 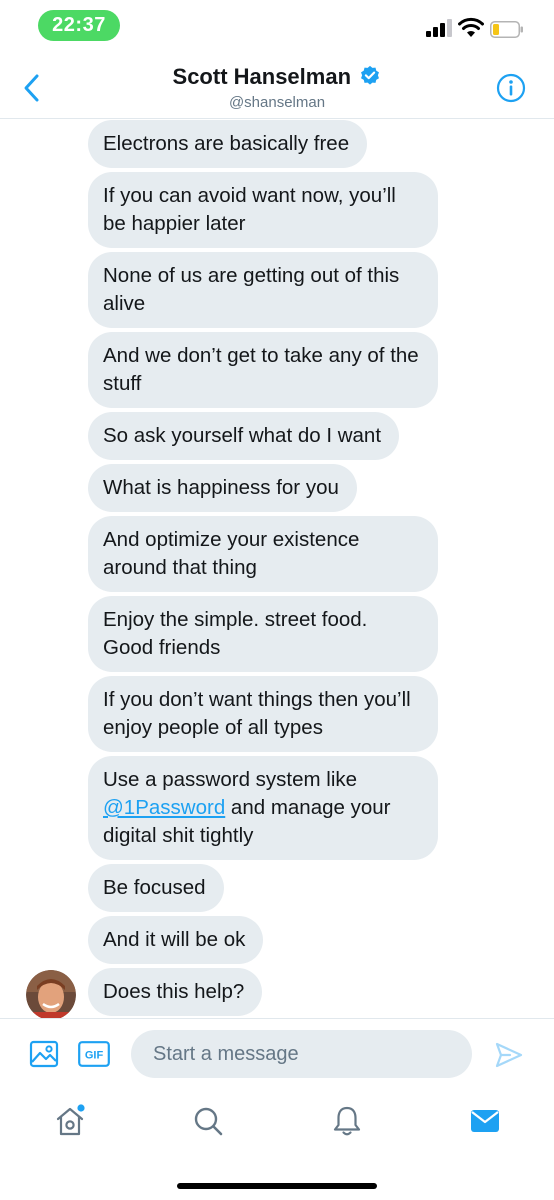 What do you see at coordinates (262, 76) in the screenshot?
I see `contact-name: Scott Hanselman` at bounding box center [262, 76].